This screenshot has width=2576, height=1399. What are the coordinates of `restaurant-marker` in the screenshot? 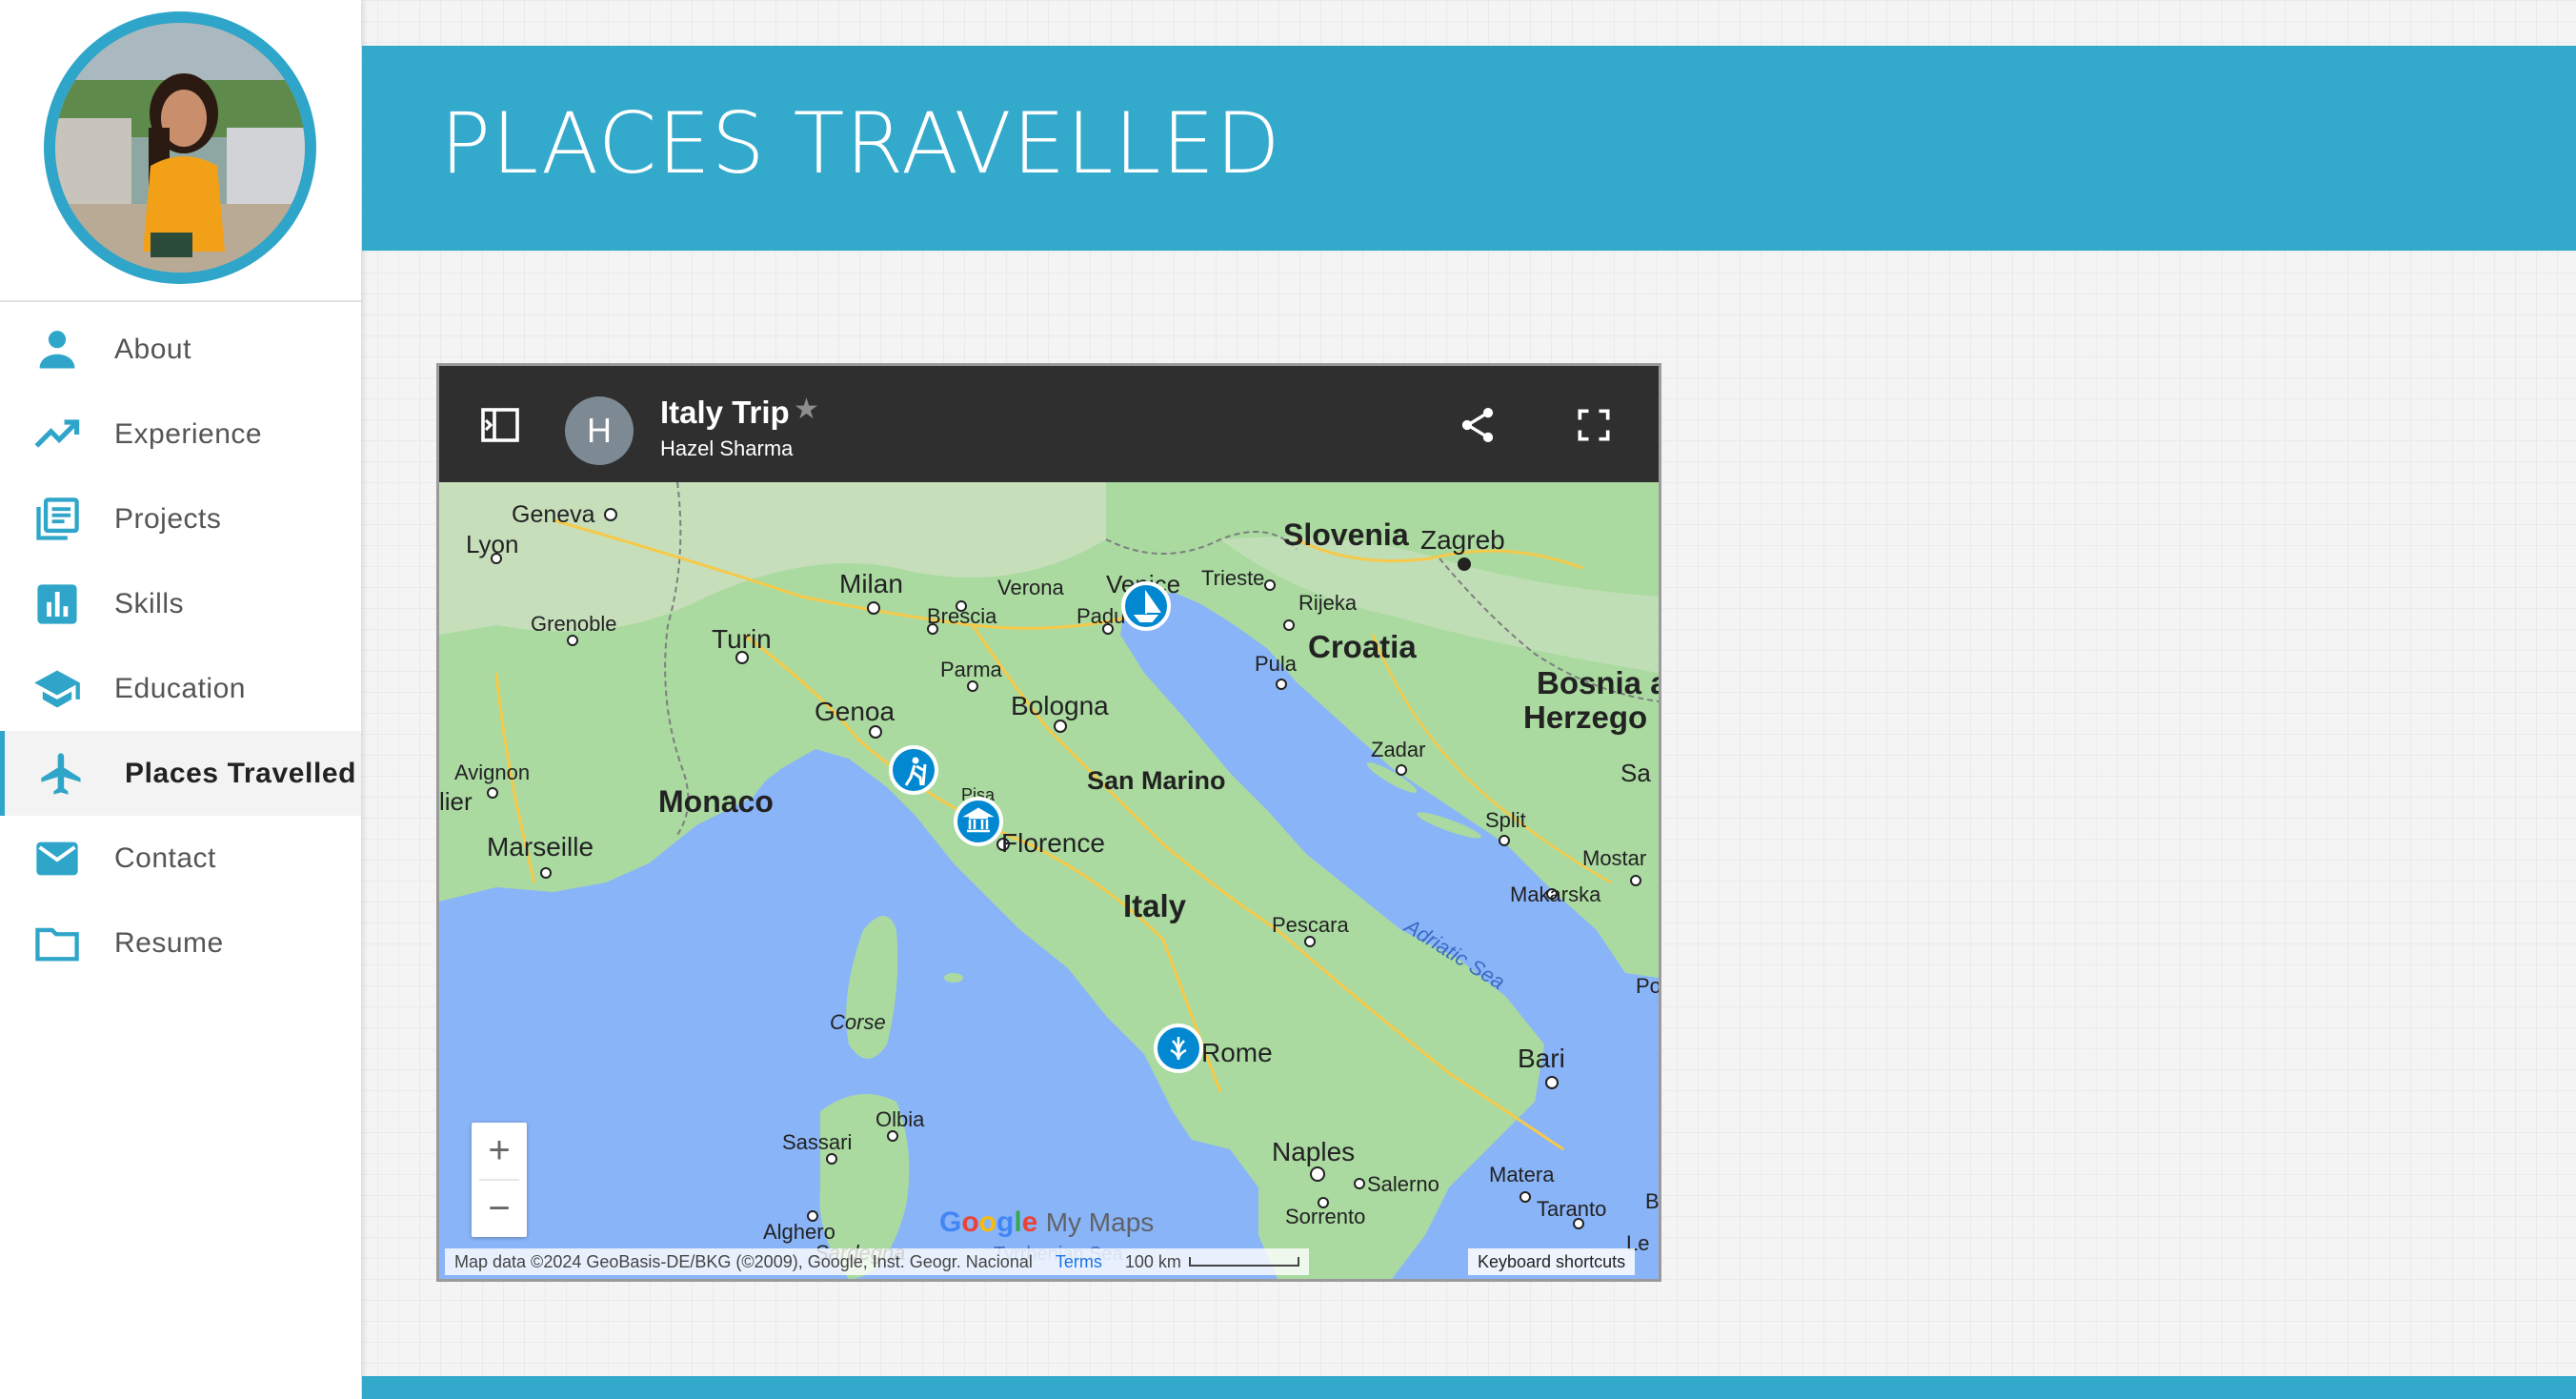 It's located at (1179, 1048).